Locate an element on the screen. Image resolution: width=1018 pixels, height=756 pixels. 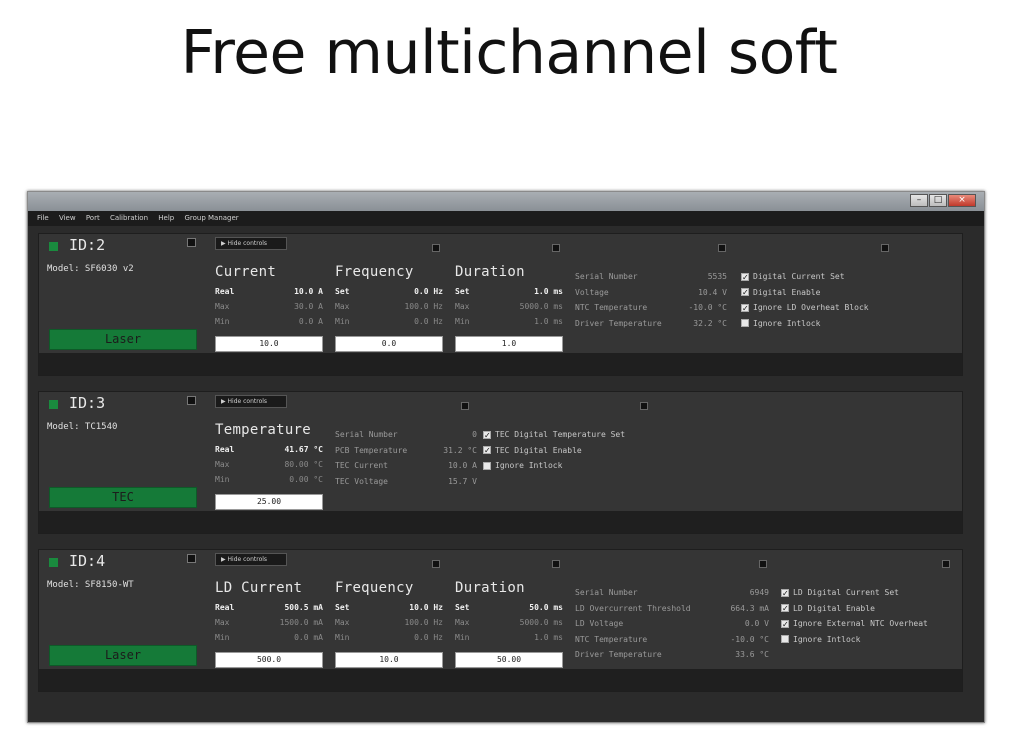
checkbox-label: Digital Enable is located at coordinates (787, 292).